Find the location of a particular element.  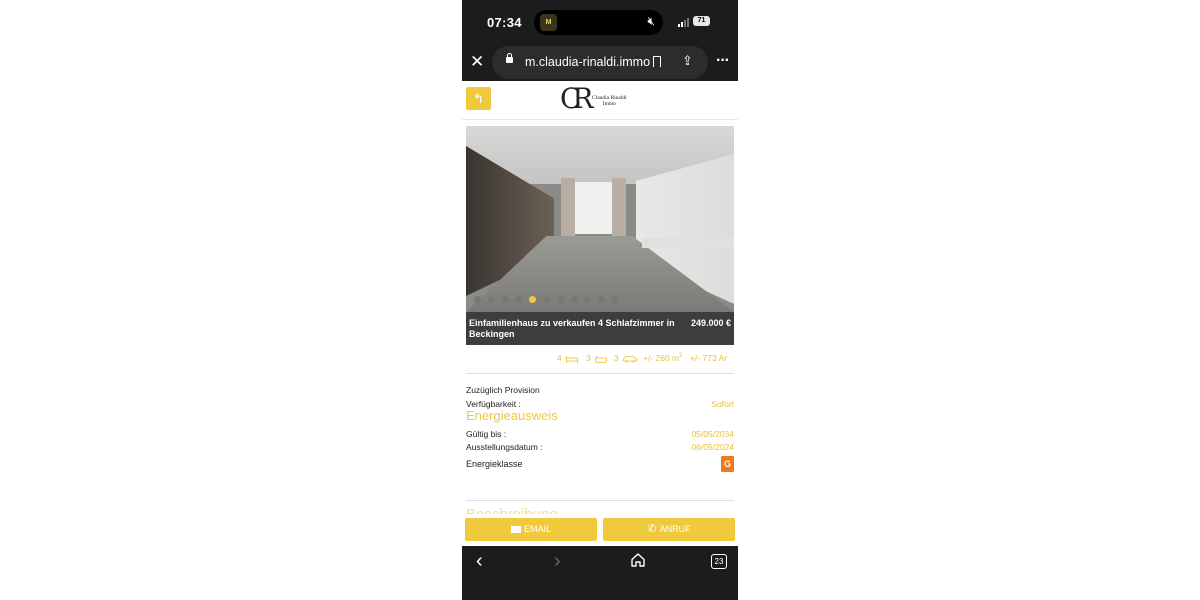

call-button: ✆ ANRUF is located at coordinates (669, 529).